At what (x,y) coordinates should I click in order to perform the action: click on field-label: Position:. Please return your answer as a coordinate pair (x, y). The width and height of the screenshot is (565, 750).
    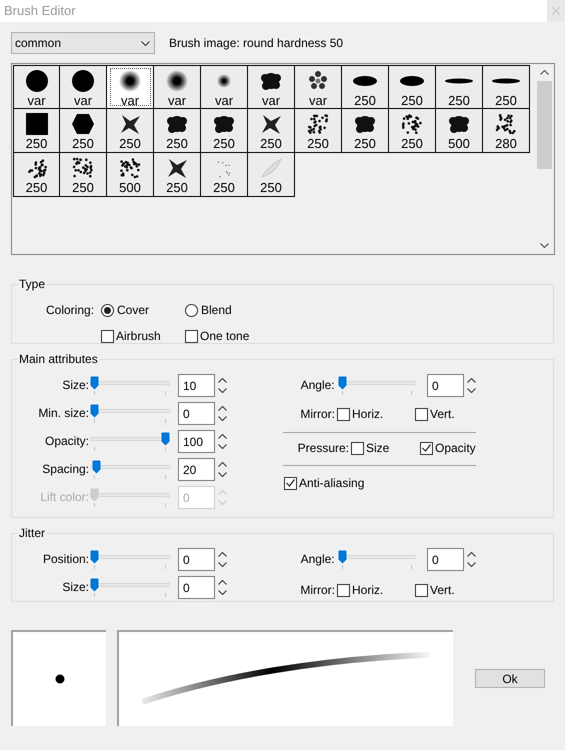
    Looking at the image, I should click on (65, 559).